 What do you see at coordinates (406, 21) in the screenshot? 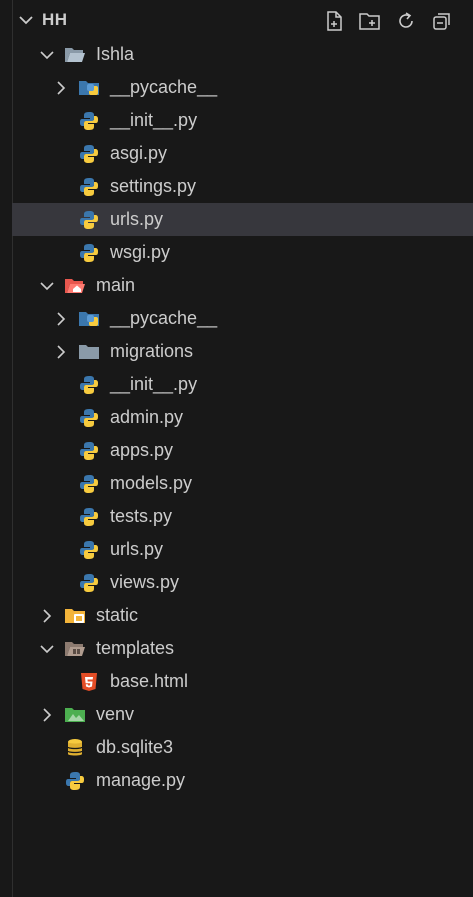
I see `refresh-icon` at bounding box center [406, 21].